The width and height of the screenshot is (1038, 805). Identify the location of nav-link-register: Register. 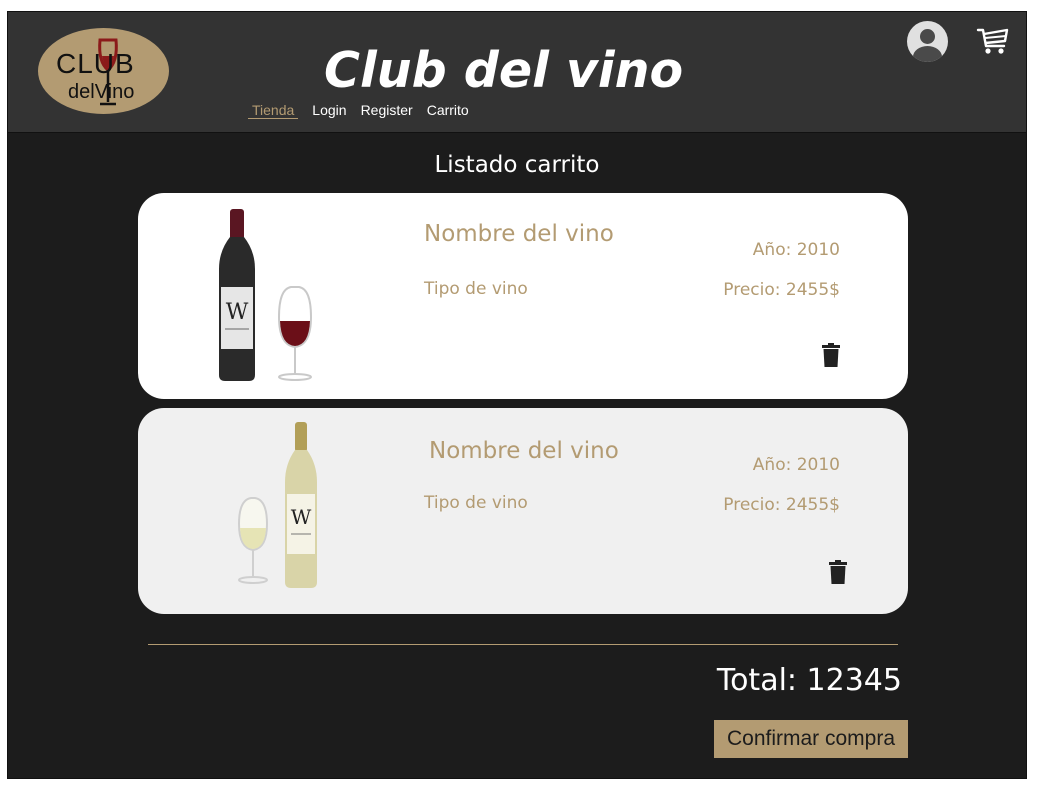
(387, 110).